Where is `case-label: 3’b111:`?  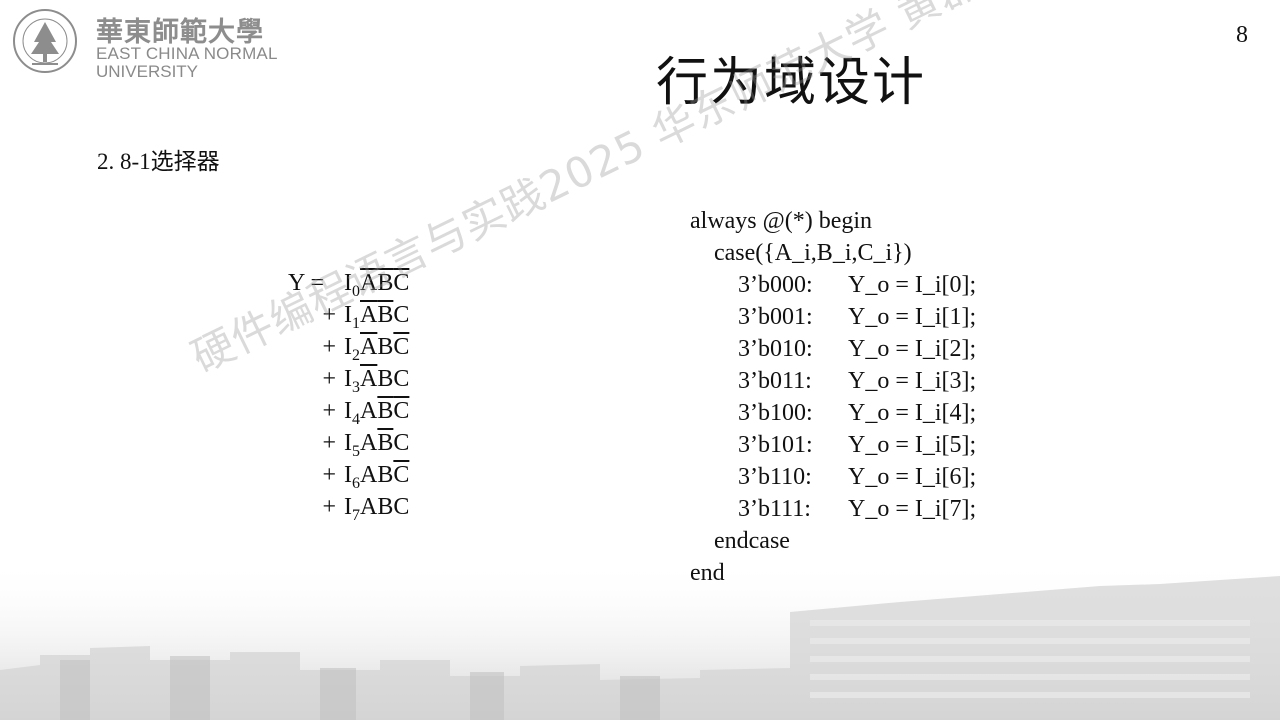 case-label: 3’b111: is located at coordinates (774, 509).